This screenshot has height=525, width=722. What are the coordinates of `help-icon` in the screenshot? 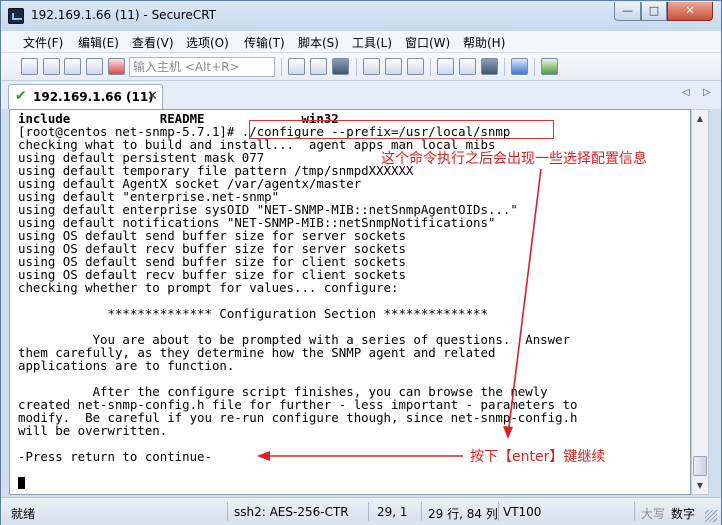 It's located at (519, 66).